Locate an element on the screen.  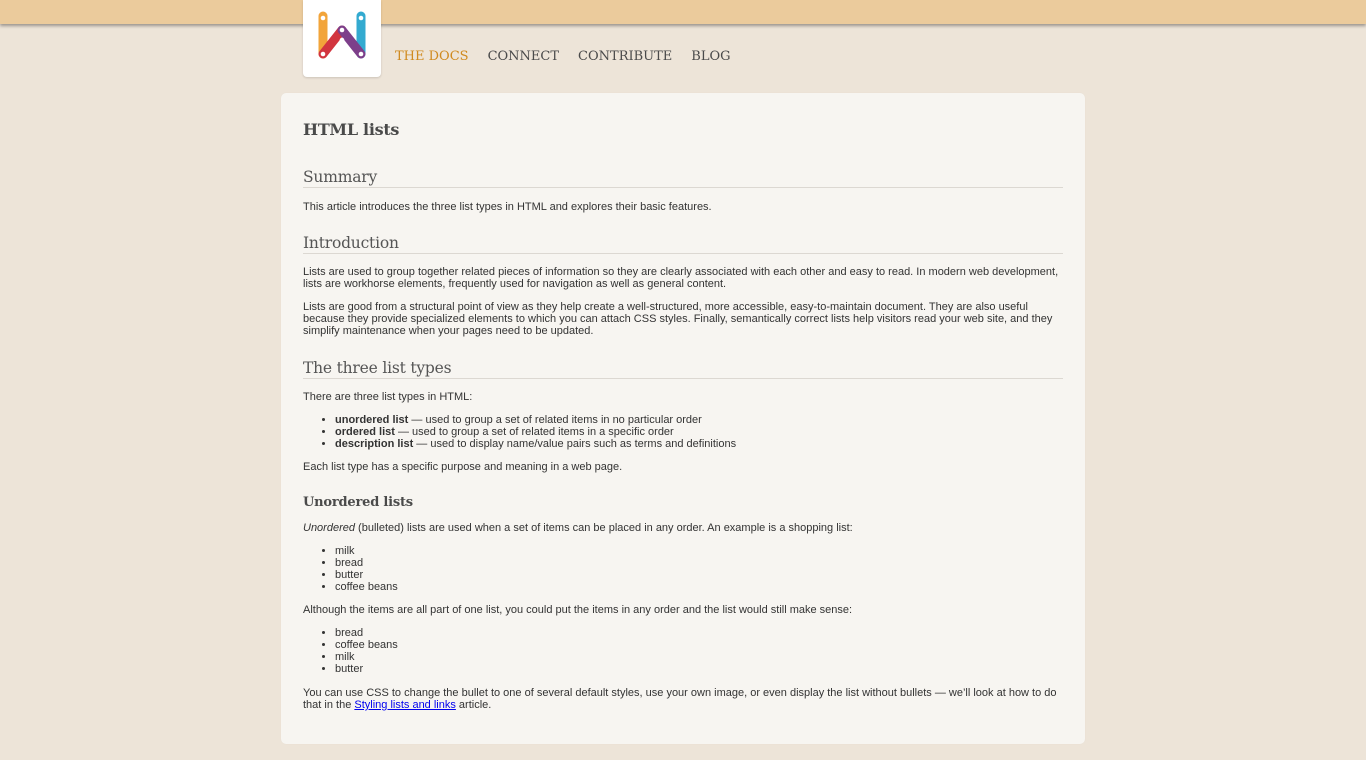
site-logo is located at coordinates (342, 38).